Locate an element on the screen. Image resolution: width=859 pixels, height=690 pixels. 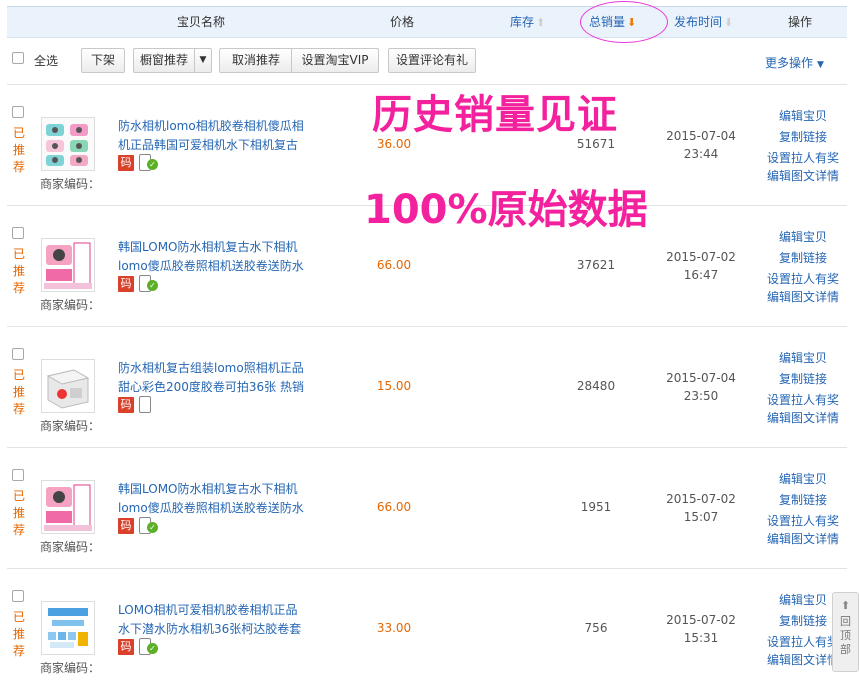
price: 33.00 is located at coordinates (394, 628).